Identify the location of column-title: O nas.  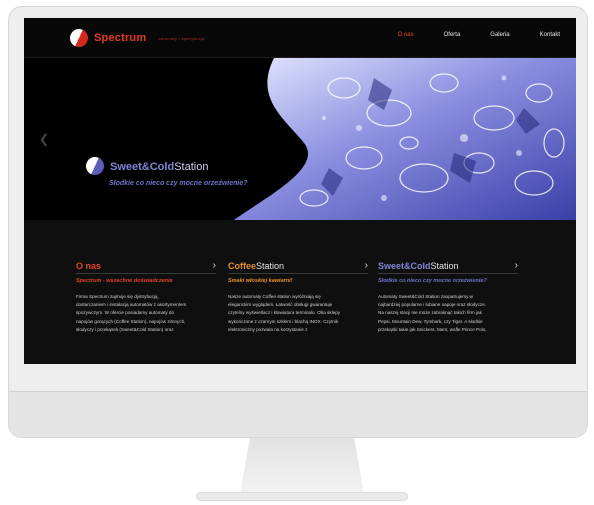
(88, 266).